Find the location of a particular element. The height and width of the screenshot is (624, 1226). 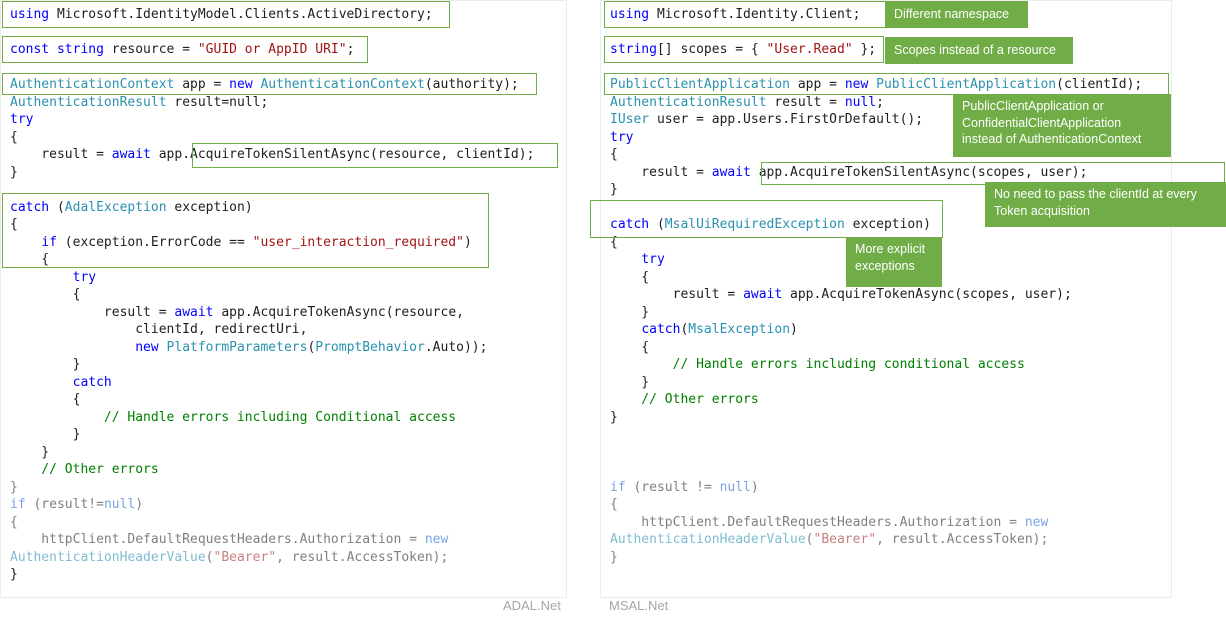

callout-scopes: Scopes instead of a resource is located at coordinates (979, 50).